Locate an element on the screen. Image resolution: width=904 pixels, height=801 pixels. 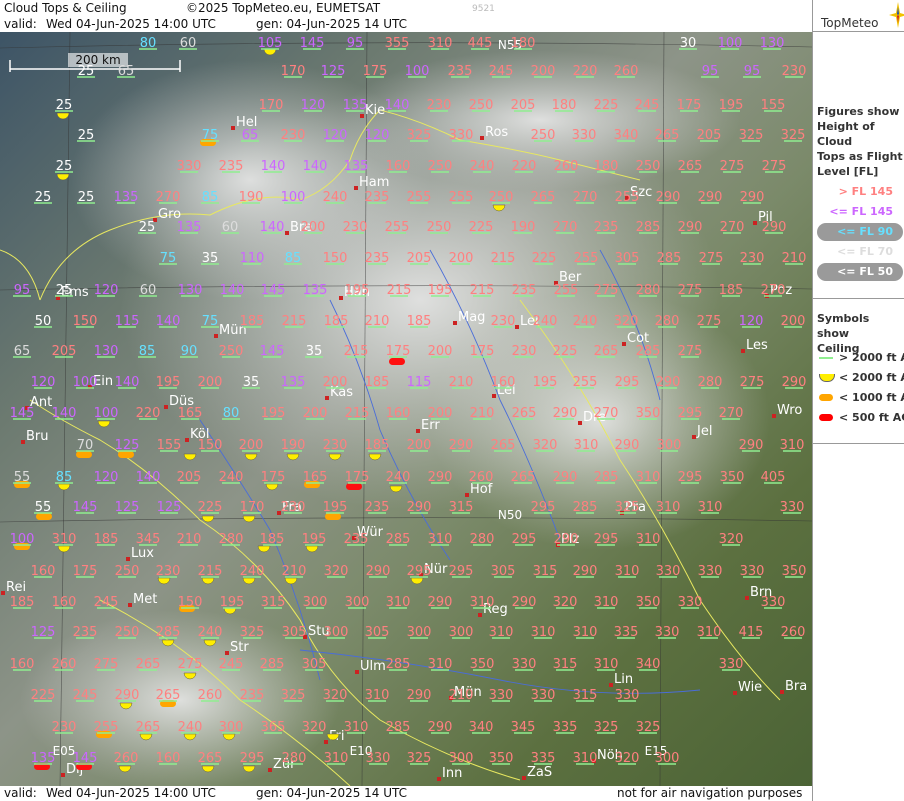
city-label: Ulm is located at coordinates (373, 666).